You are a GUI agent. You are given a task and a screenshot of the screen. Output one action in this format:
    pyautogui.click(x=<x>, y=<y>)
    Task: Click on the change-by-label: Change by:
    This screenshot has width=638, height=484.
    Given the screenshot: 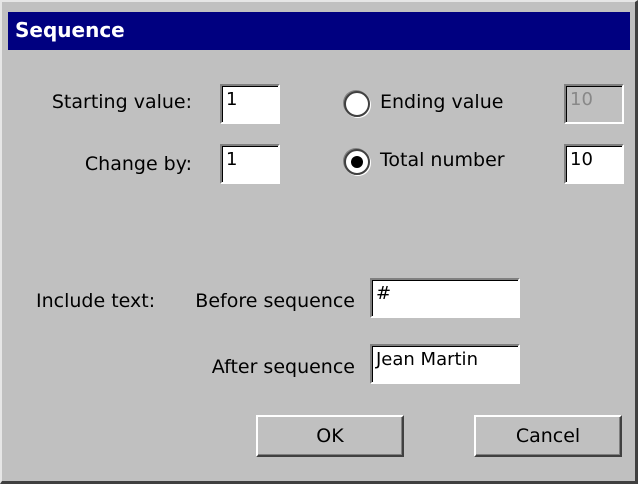 What is the action you would take?
    pyautogui.click(x=138, y=164)
    